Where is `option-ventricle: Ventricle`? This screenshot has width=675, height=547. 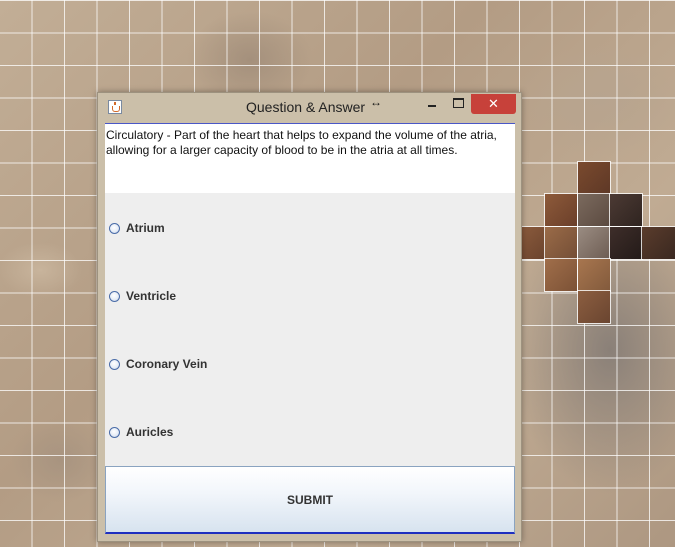 option-ventricle: Ventricle is located at coordinates (142, 296).